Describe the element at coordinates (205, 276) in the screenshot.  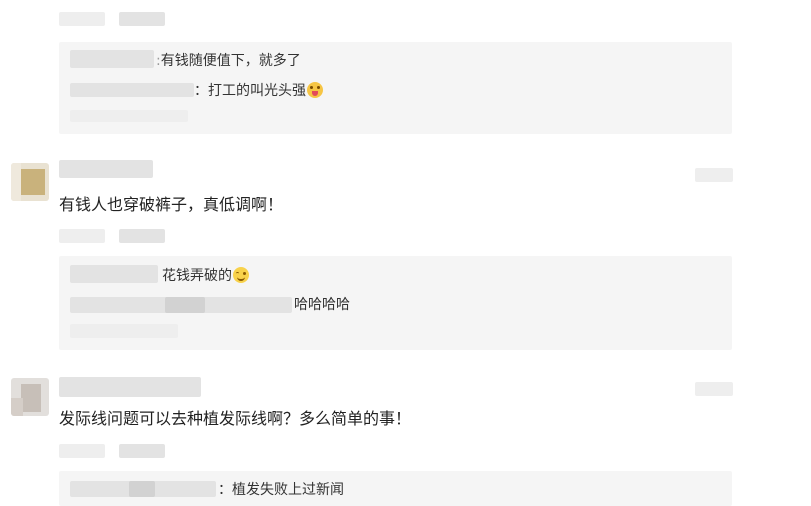
I see `reply-text: 花钱弄破的` at that location.